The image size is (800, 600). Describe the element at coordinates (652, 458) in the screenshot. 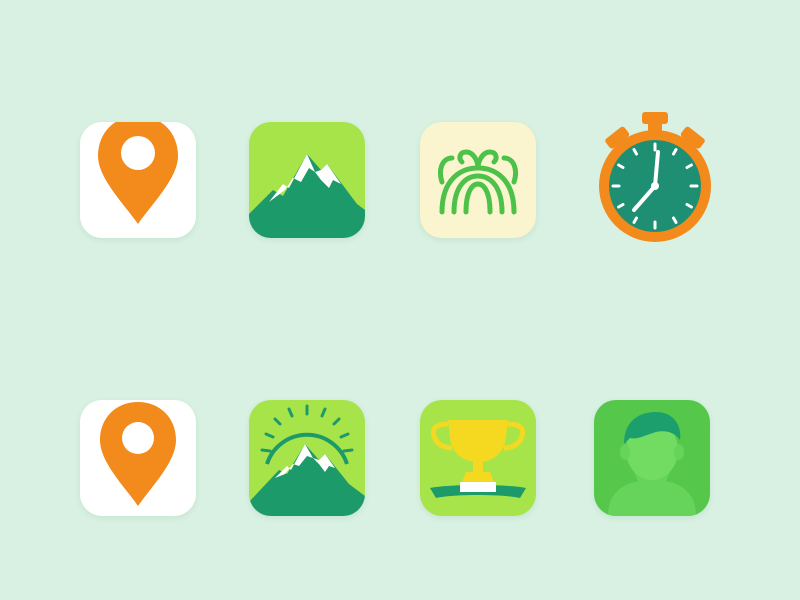

I see `user-avatar-icon` at that location.